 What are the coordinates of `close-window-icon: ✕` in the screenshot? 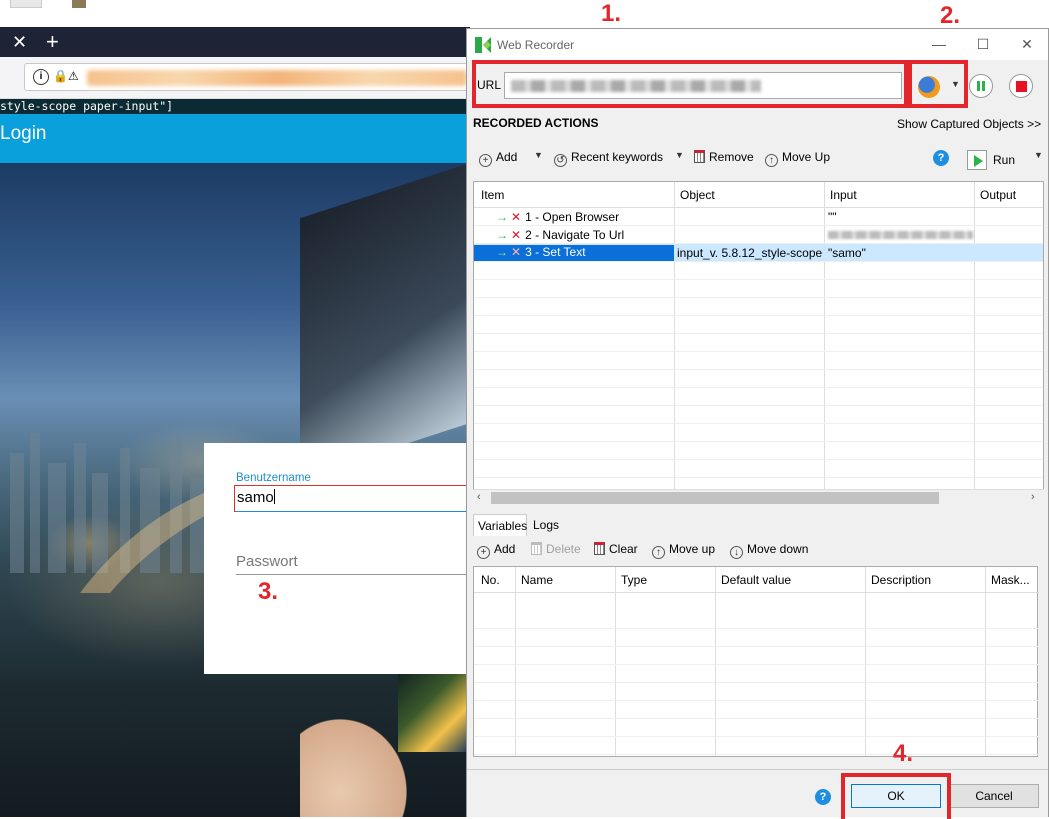 It's located at (1027, 44).